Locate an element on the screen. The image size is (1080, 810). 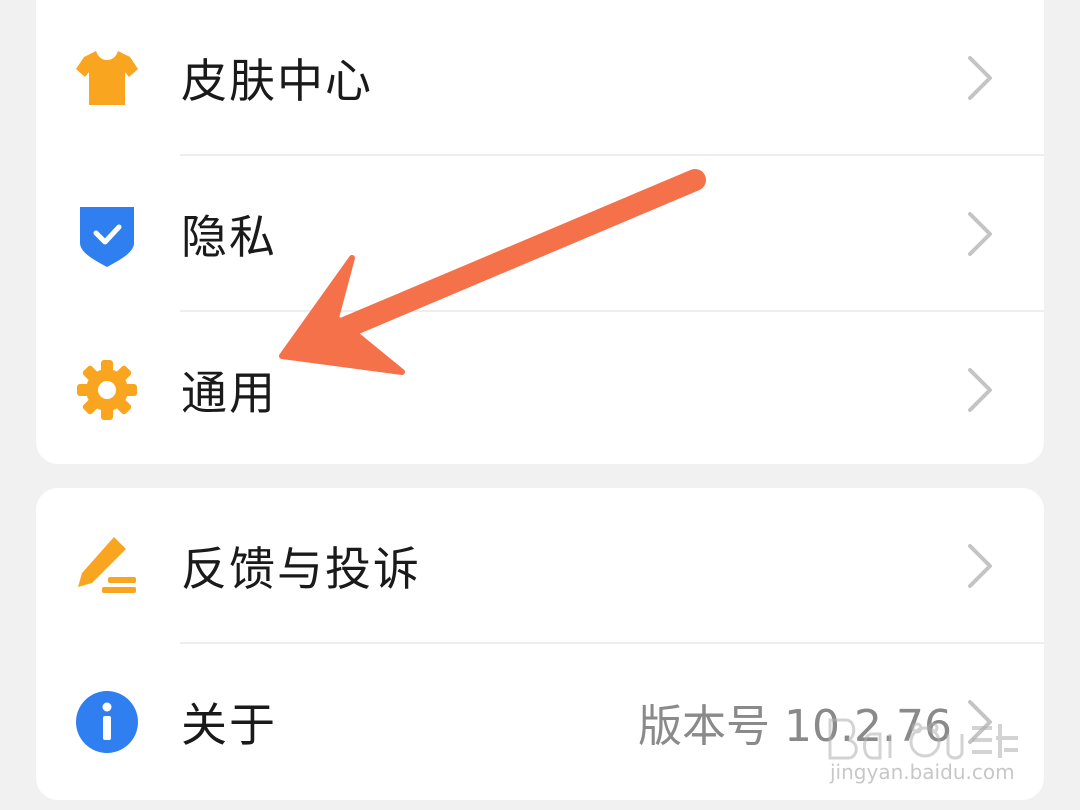
watermark-url: jingyan.baidu.com is located at coordinates (922, 772).